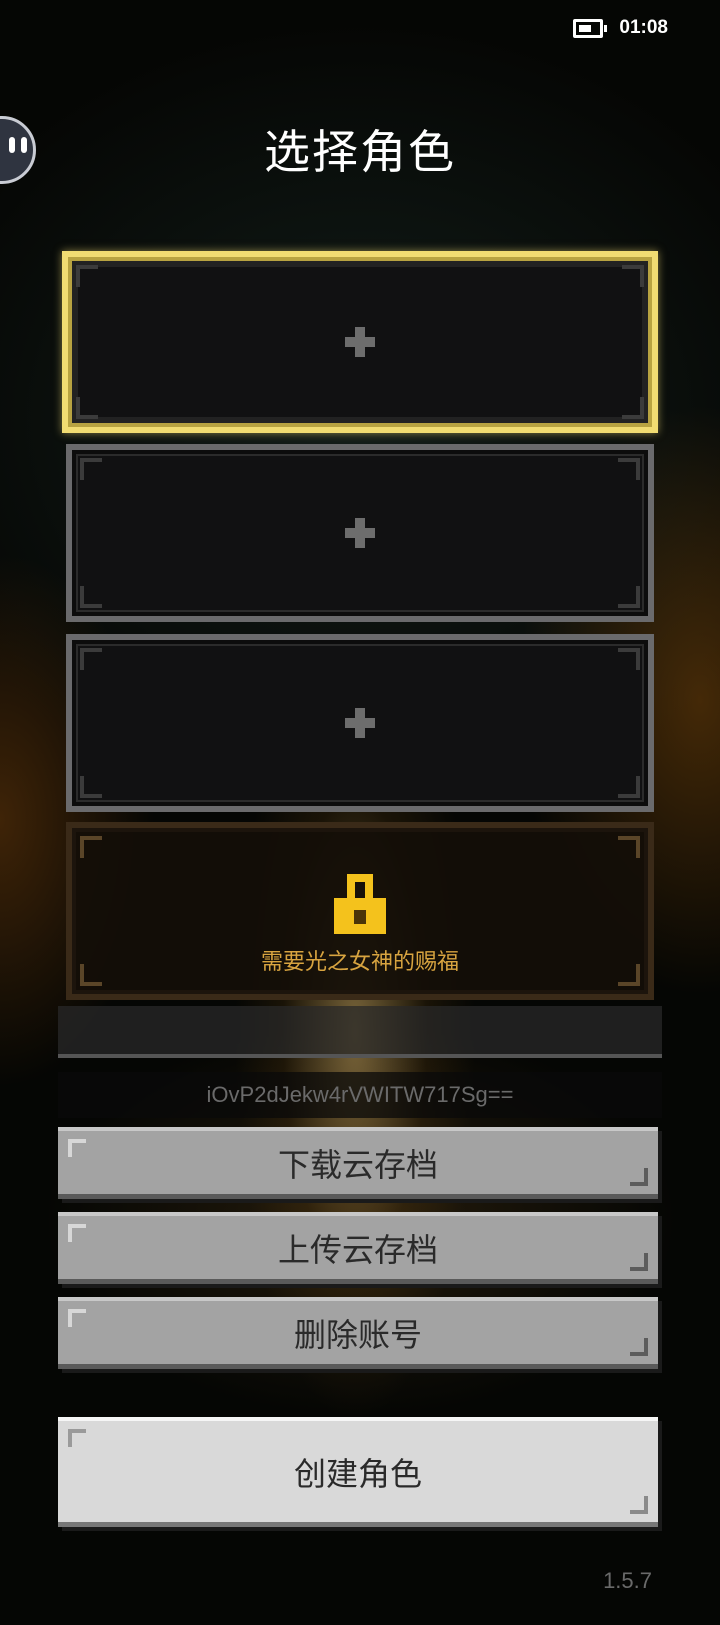 The image size is (720, 1625). What do you see at coordinates (359, 962) in the screenshot?
I see `locked-slot-message: 需要光之女神的赐福` at bounding box center [359, 962].